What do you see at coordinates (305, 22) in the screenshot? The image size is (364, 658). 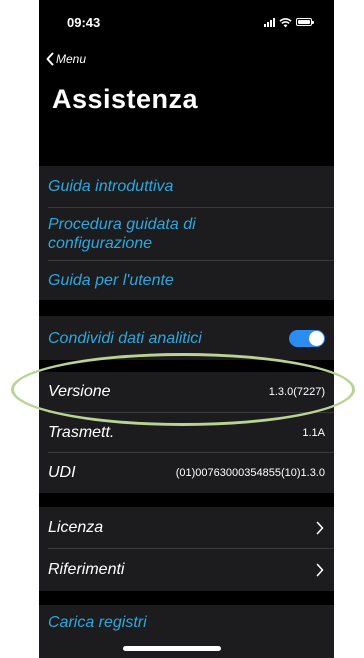 I see `battery-icon` at bounding box center [305, 22].